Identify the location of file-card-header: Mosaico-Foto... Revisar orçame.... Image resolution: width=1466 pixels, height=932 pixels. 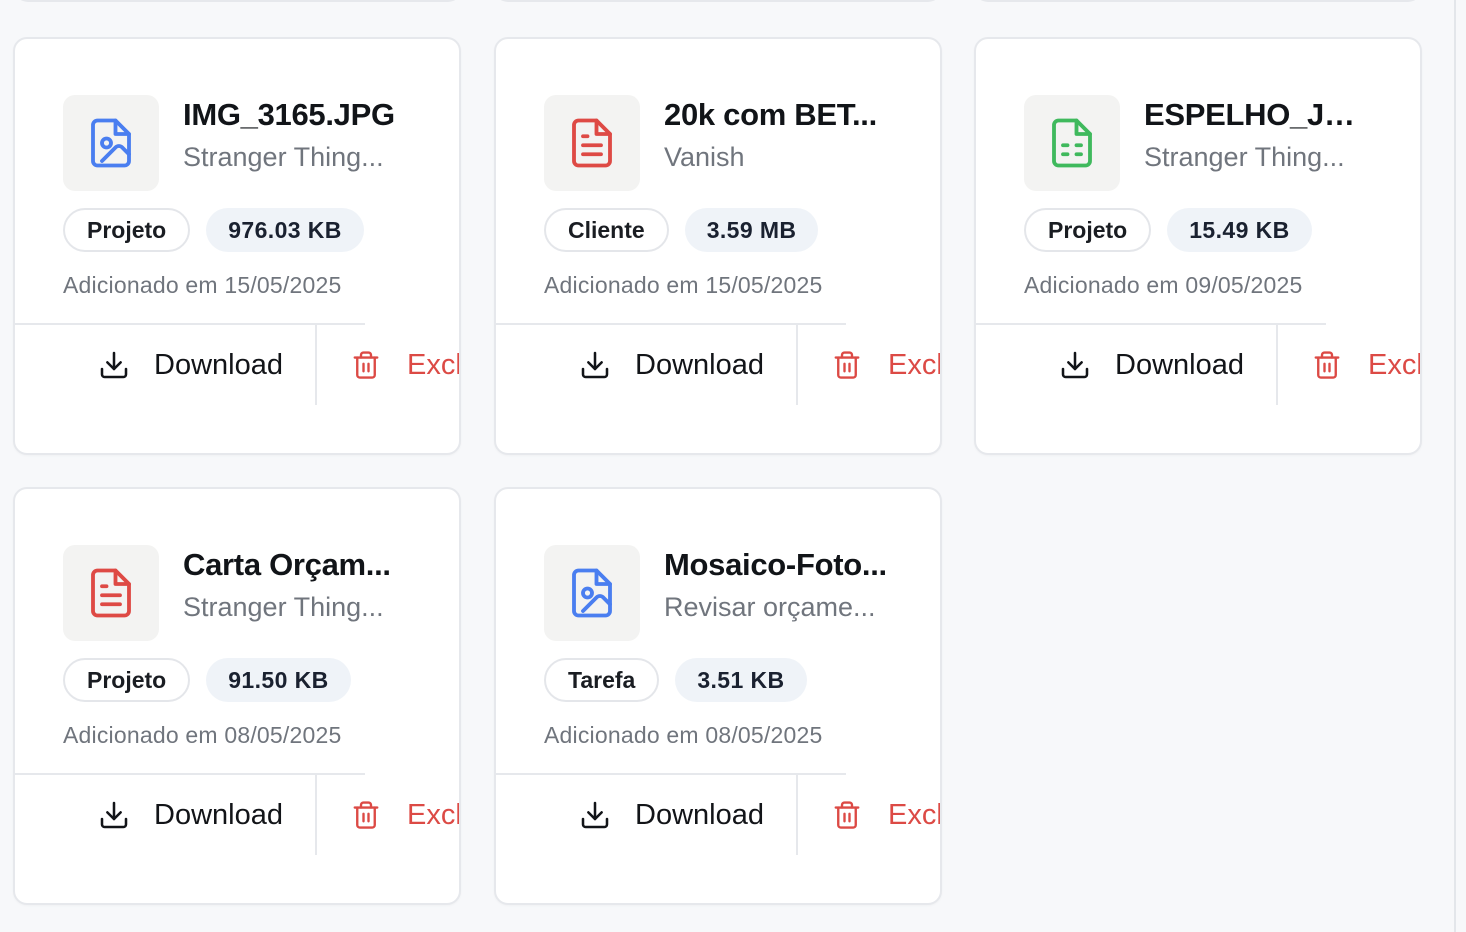
(730, 593).